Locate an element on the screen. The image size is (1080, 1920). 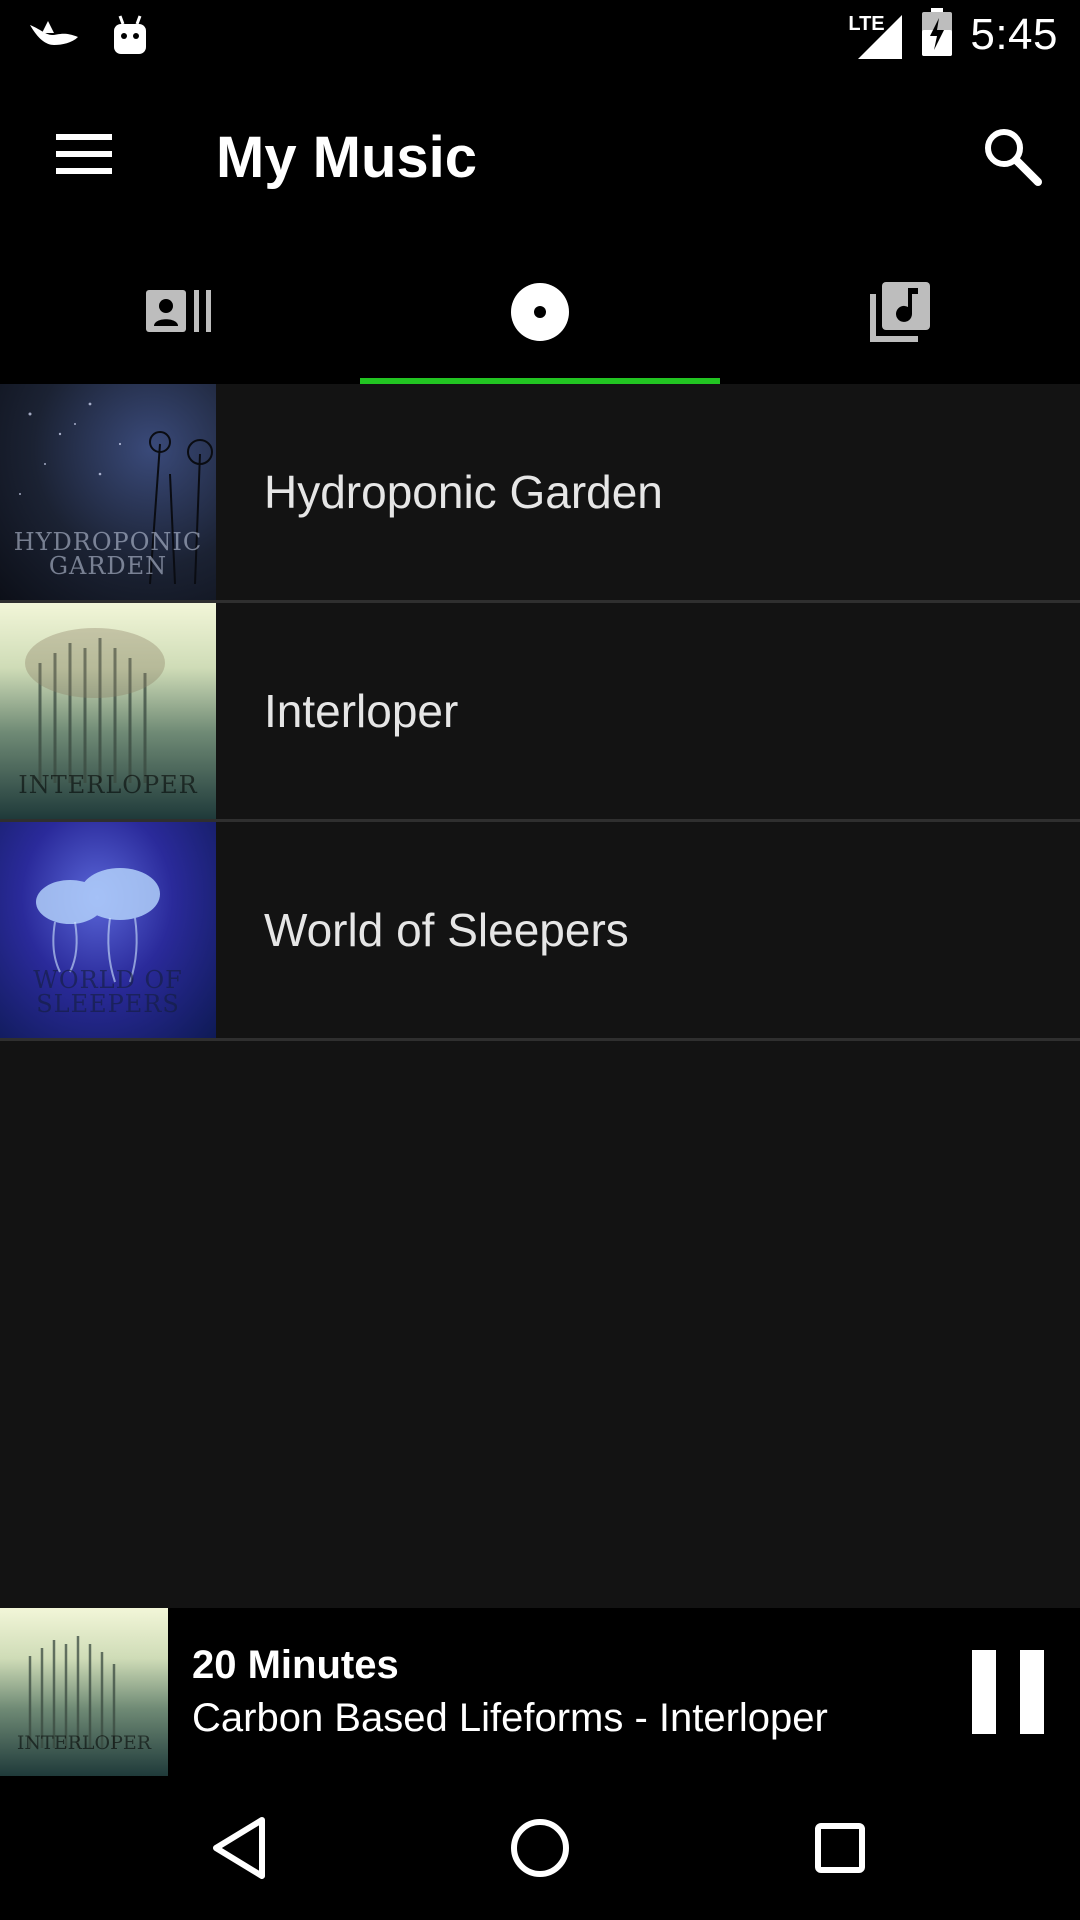
now-playing-subtitle: Carbon Based Lifeforms - Interloper is located at coordinates (510, 1718).